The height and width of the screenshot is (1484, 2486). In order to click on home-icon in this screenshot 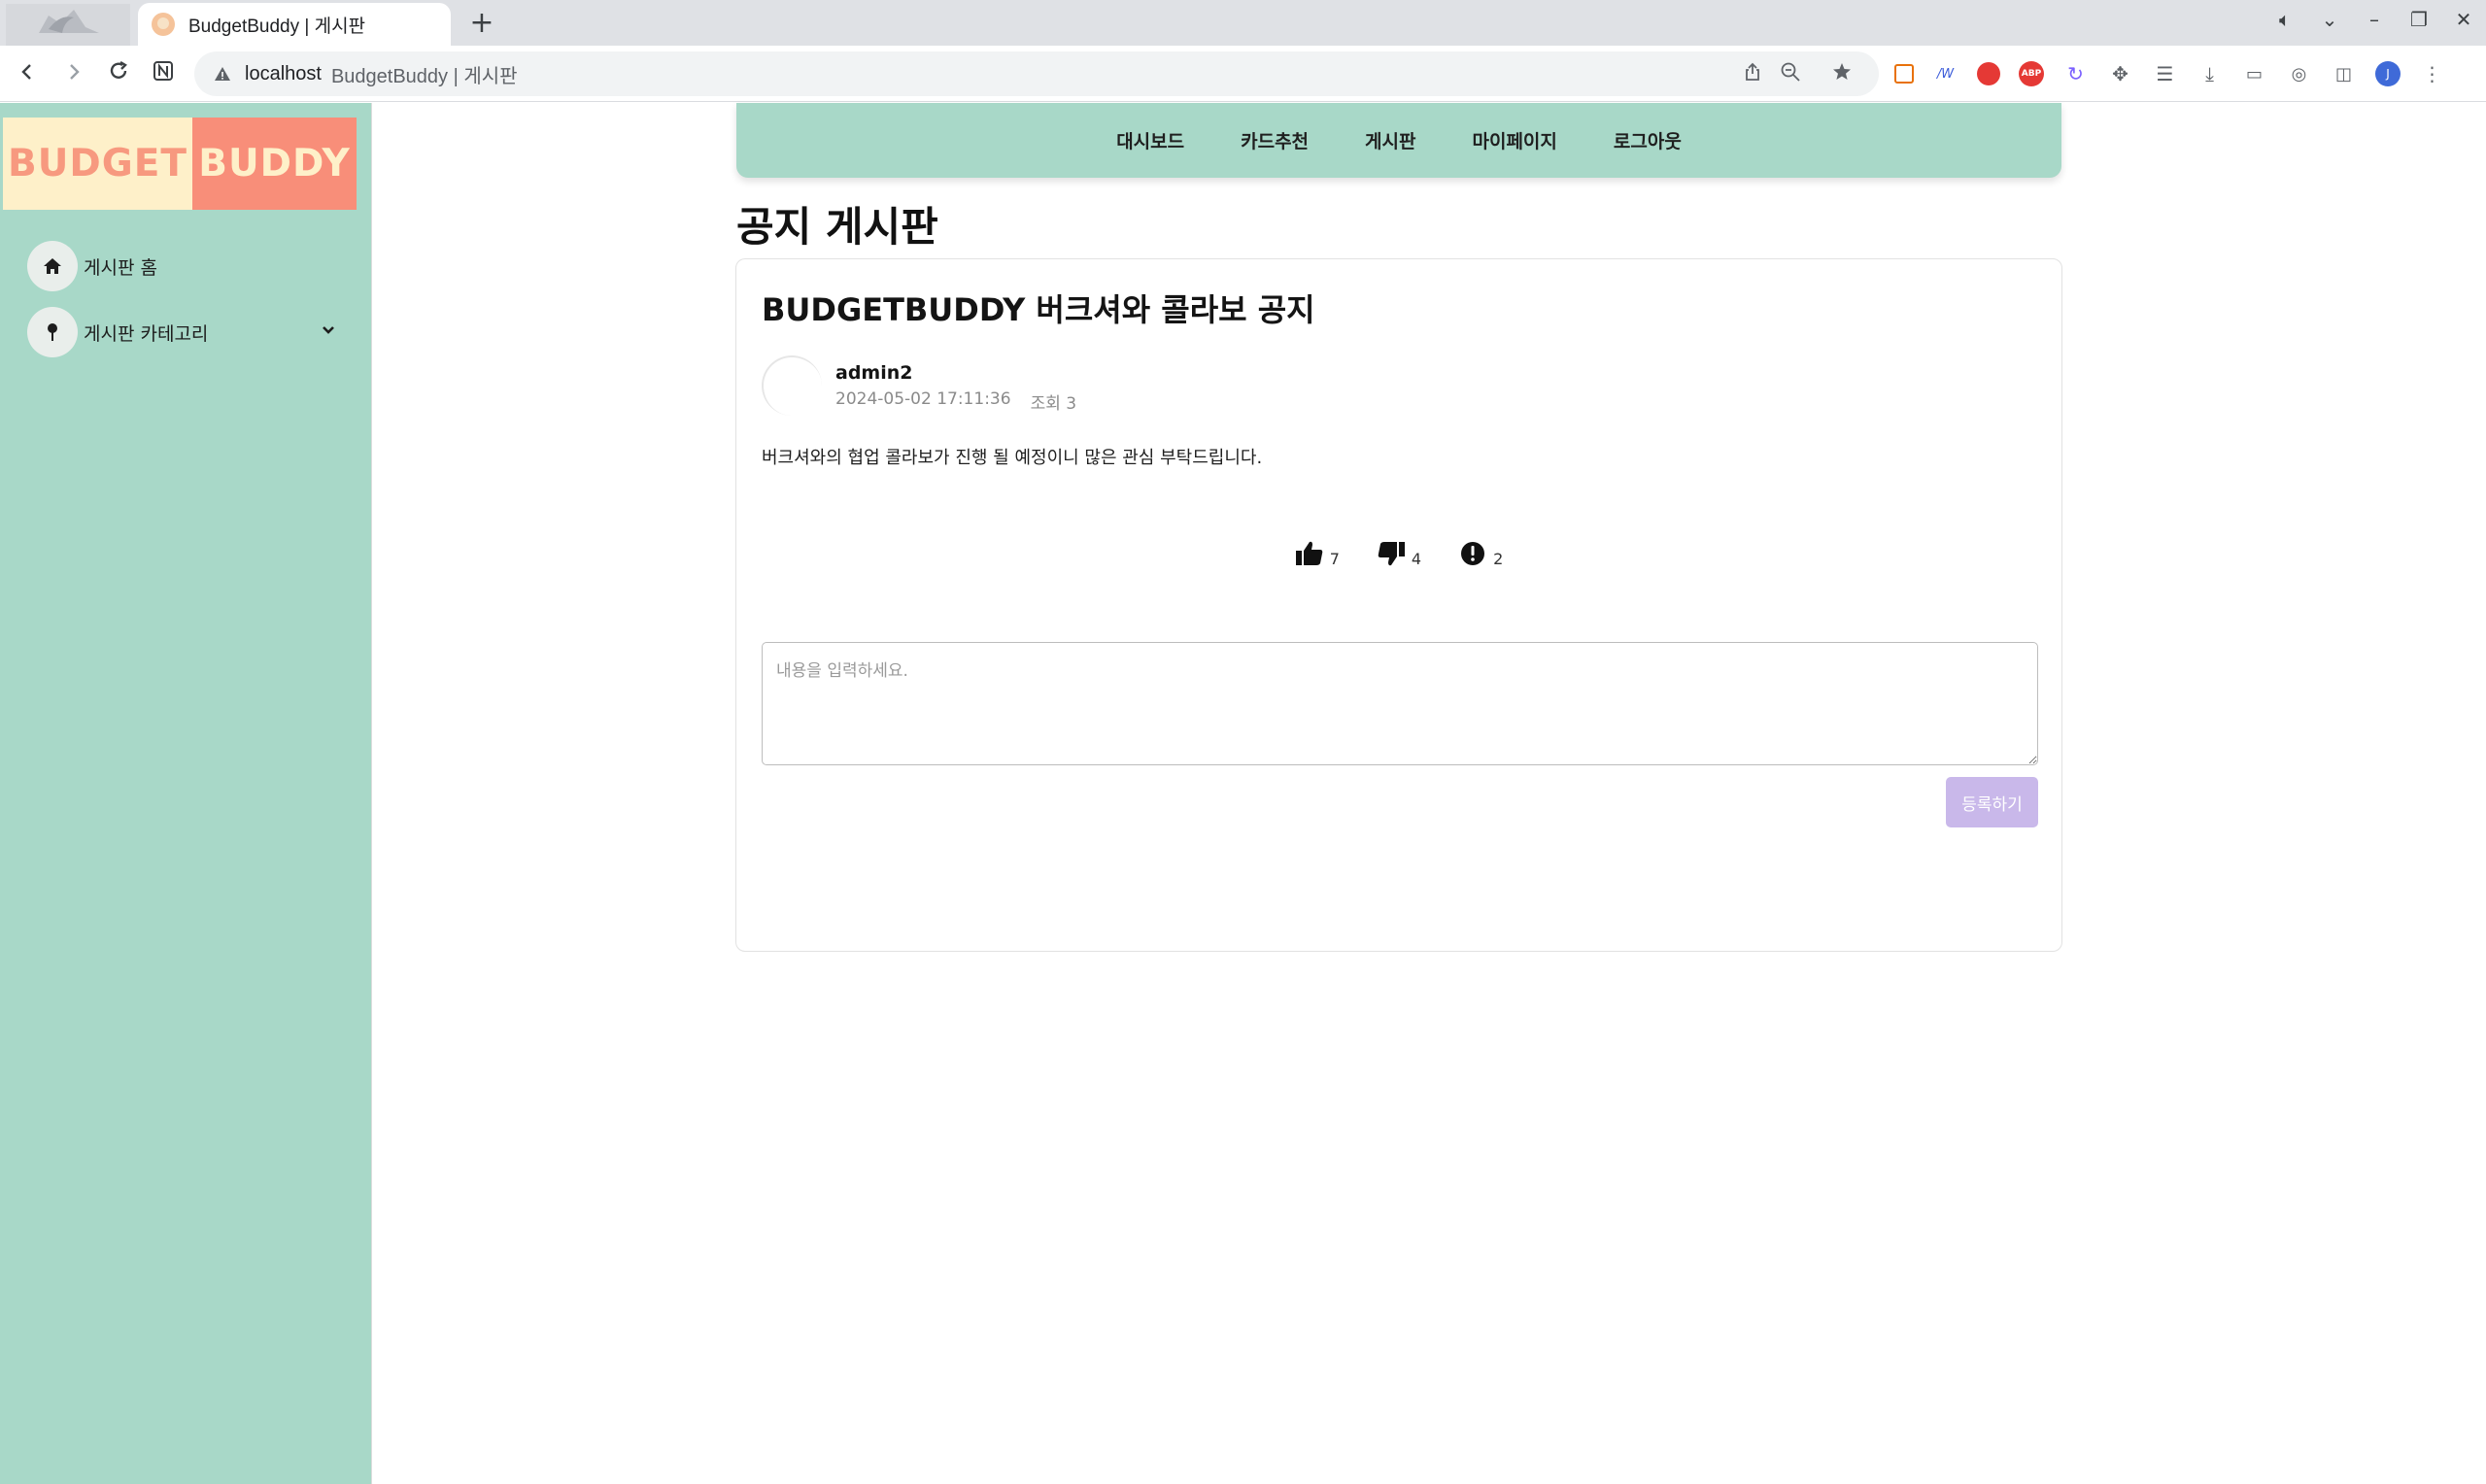, I will do `click(52, 266)`.